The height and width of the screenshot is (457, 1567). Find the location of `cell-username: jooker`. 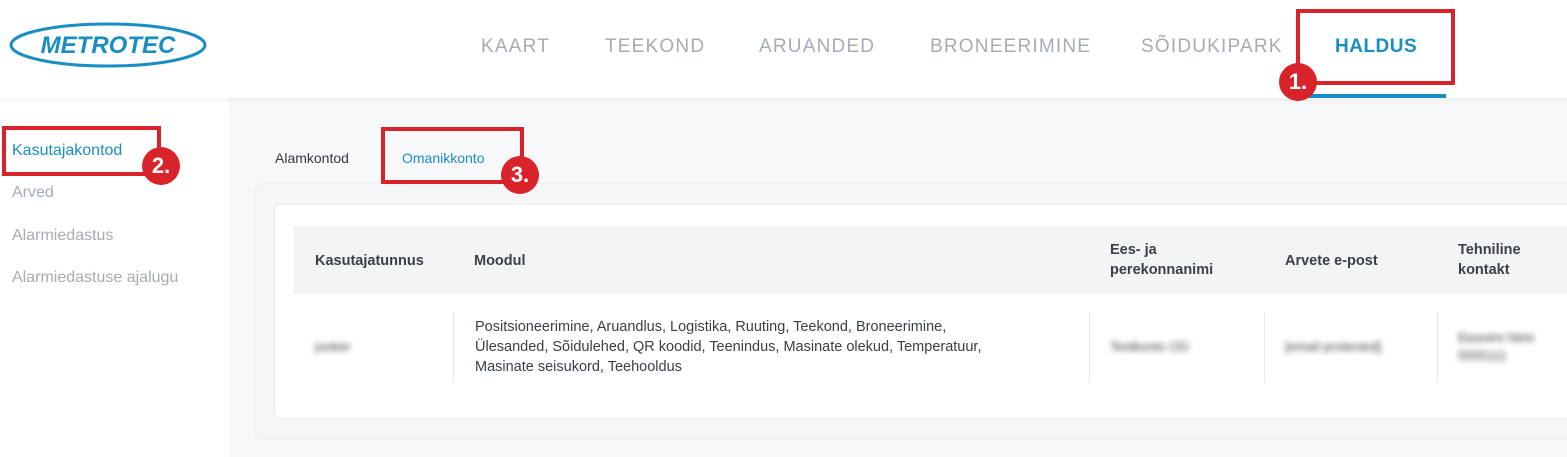

cell-username: jooker is located at coordinates (333, 346).